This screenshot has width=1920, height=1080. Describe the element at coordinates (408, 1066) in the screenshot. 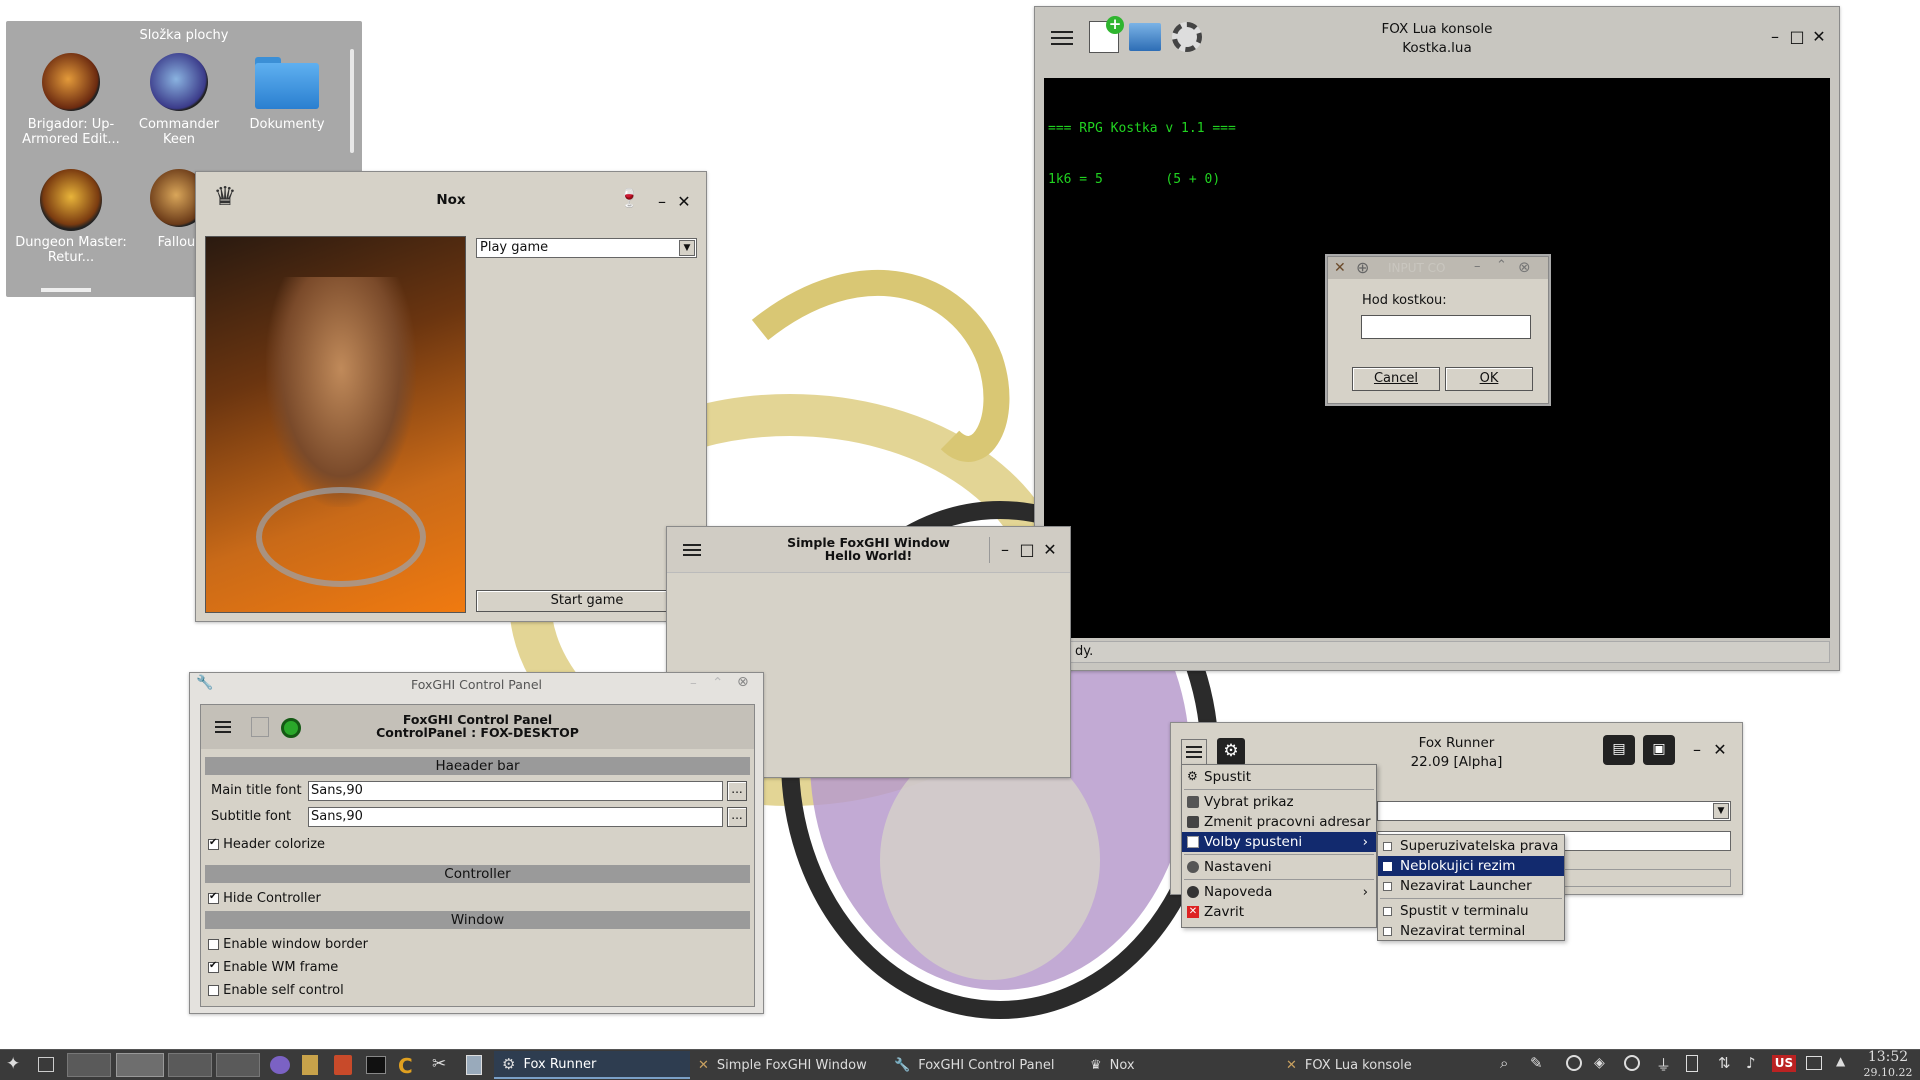

I see `c-launcher-icon: C` at that location.